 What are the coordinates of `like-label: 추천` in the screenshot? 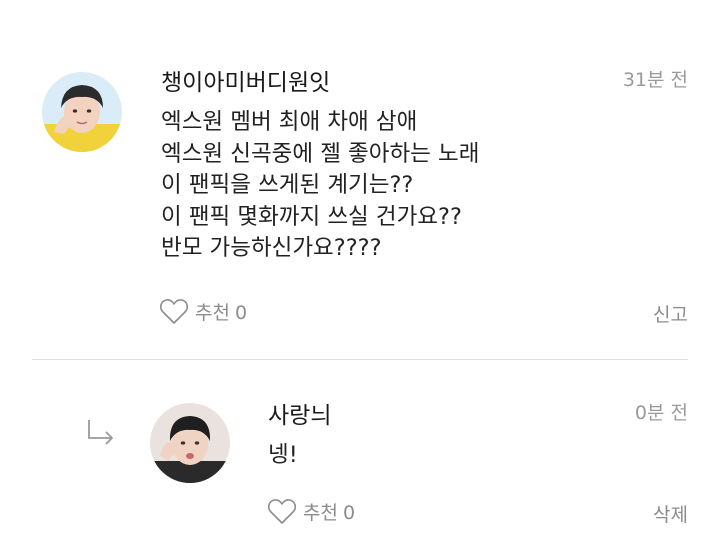 It's located at (212, 312).